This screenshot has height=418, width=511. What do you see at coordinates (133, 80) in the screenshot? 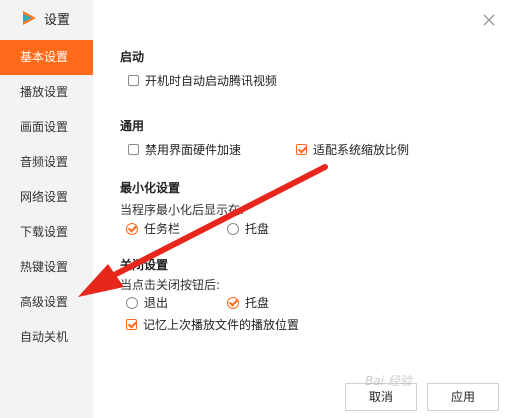
I see `auto-start-checkbox` at bounding box center [133, 80].